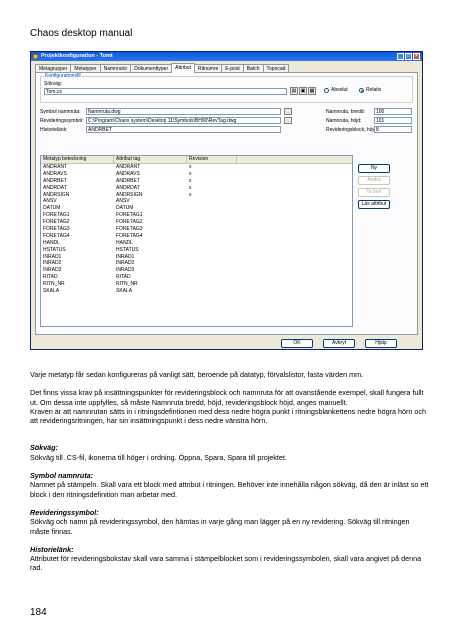 This screenshot has width=453, height=640. Describe the element at coordinates (196, 188) in the screenshot. I see `table-row: ANDRDAT ANDRDAT x` at that location.